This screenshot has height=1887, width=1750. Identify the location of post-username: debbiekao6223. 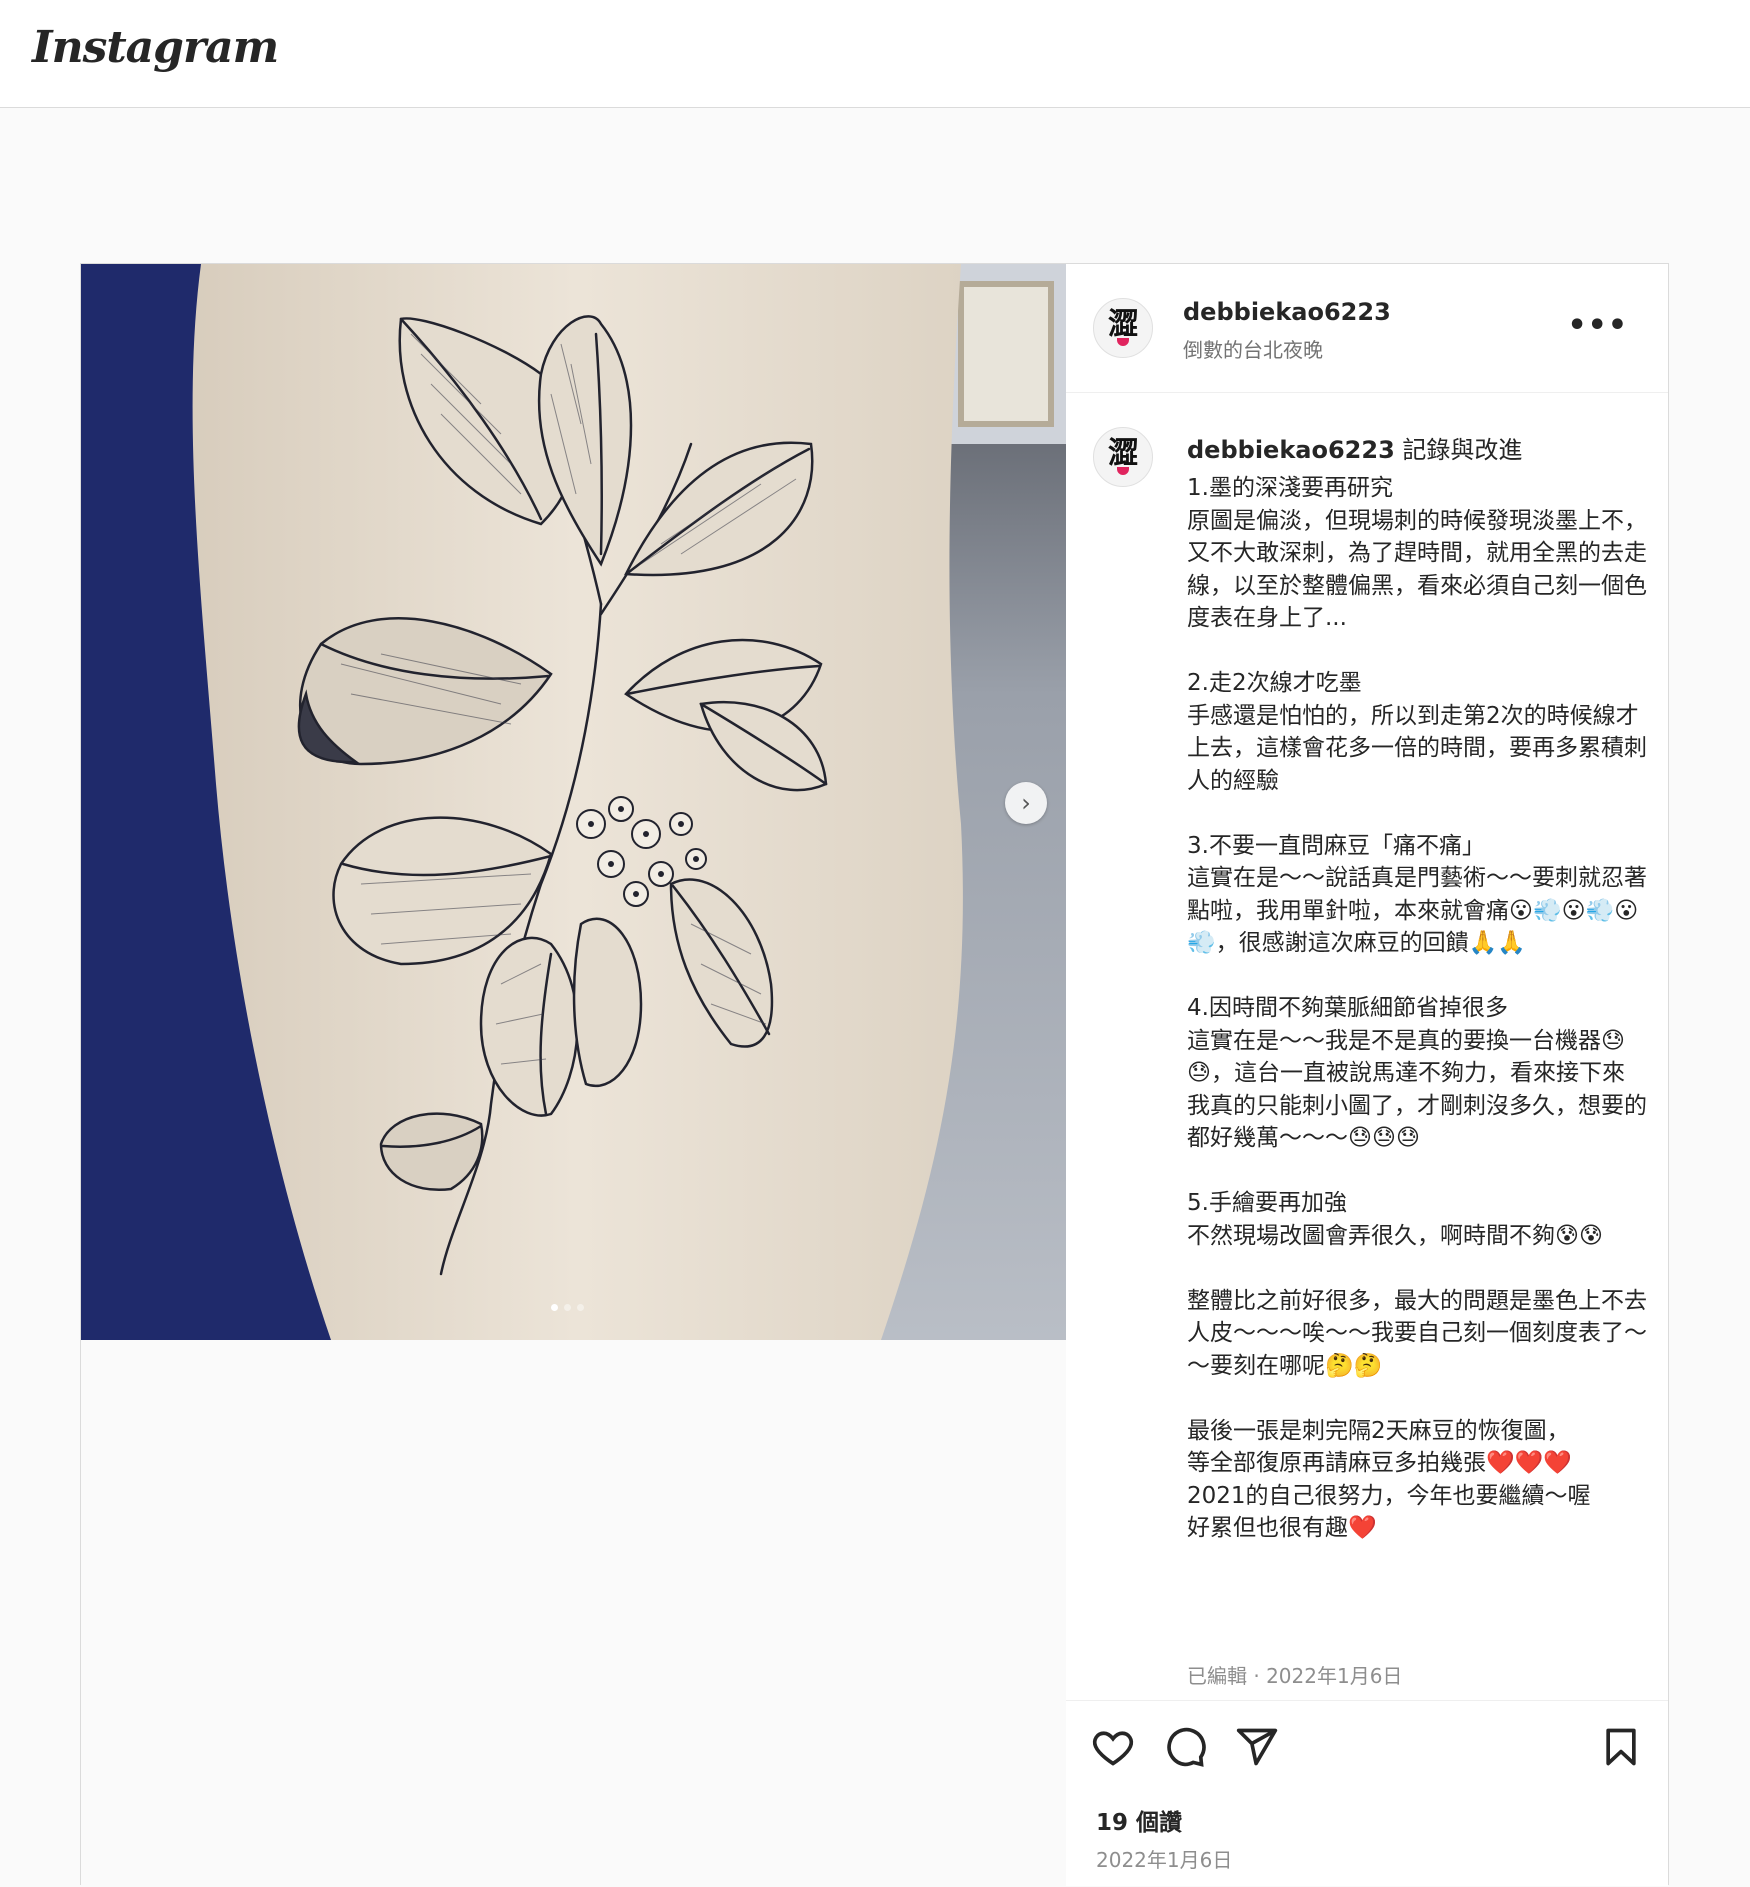
(1287, 312).